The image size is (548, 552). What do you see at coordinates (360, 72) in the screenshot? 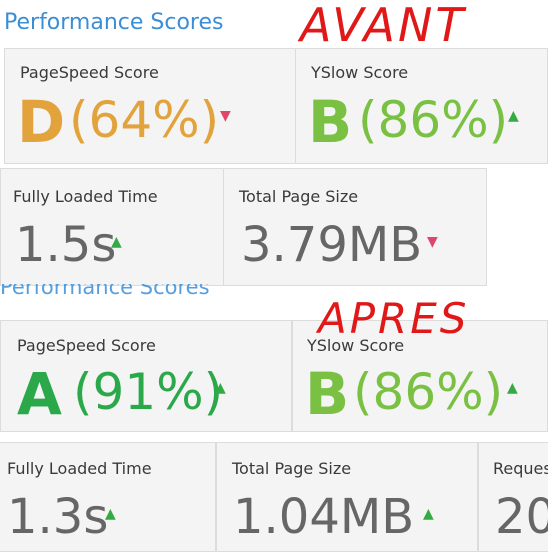
I see `yslow-label: YSlow Score` at bounding box center [360, 72].